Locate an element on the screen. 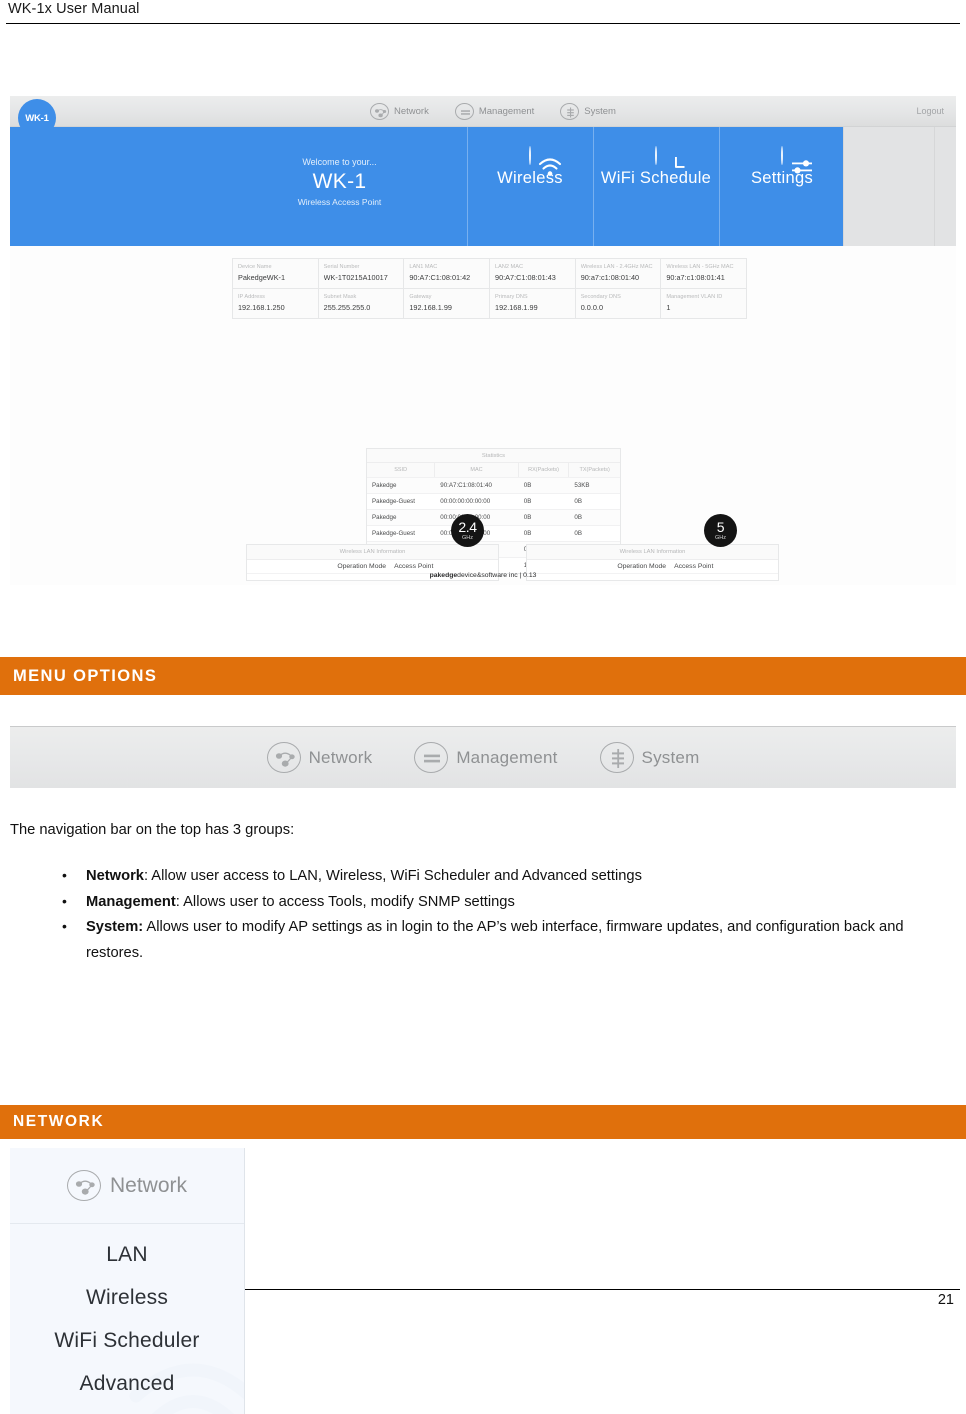  navstrip-item-network: Network is located at coordinates (319, 757).